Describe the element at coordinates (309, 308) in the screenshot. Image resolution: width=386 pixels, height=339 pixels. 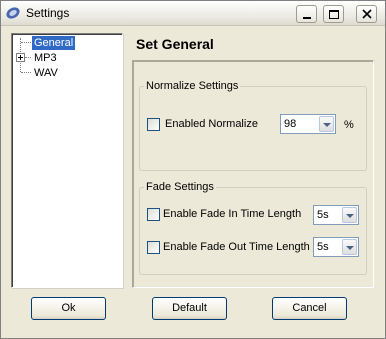
I see `cancel-button: Cancel` at that location.